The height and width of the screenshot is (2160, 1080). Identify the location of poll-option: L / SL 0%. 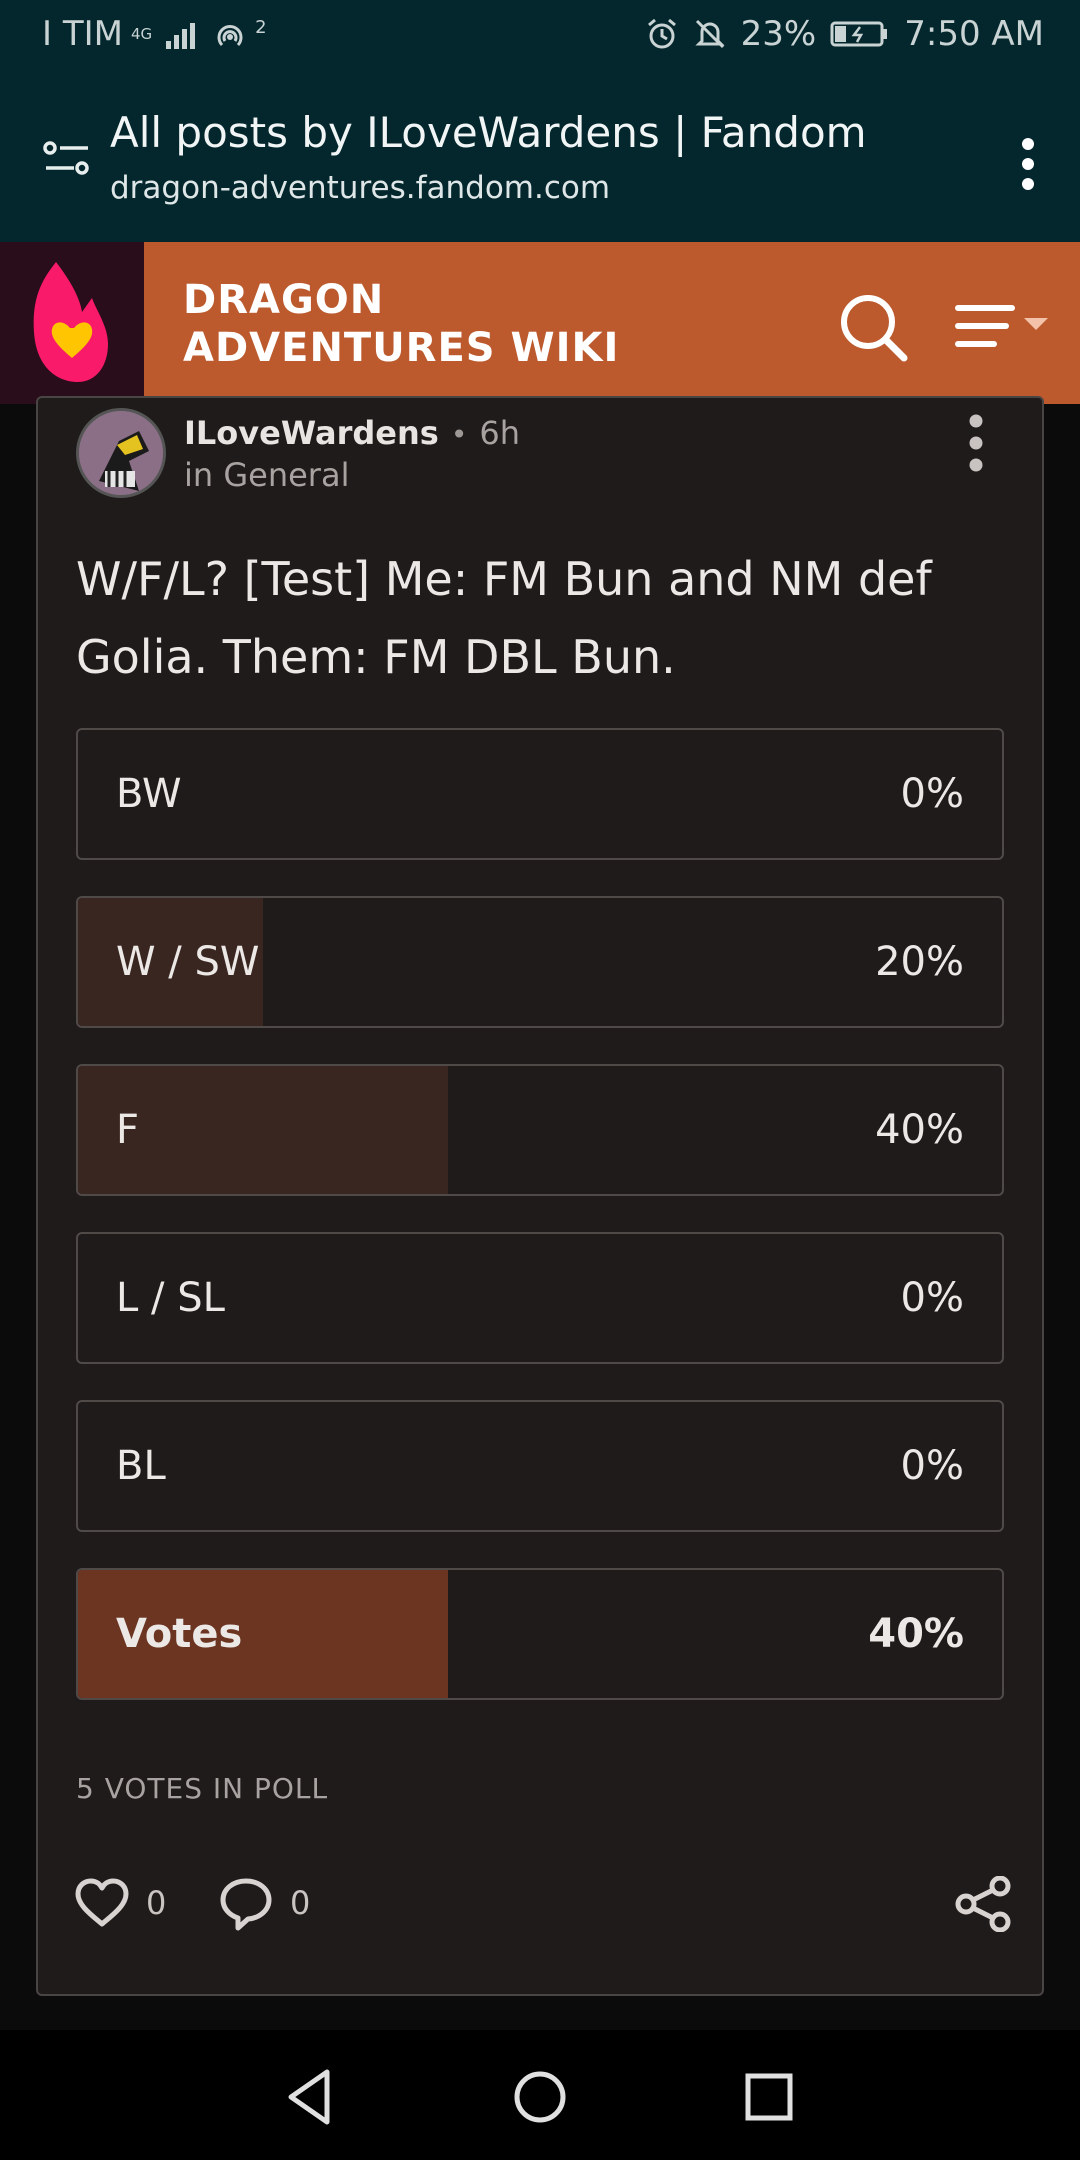
(540, 1298).